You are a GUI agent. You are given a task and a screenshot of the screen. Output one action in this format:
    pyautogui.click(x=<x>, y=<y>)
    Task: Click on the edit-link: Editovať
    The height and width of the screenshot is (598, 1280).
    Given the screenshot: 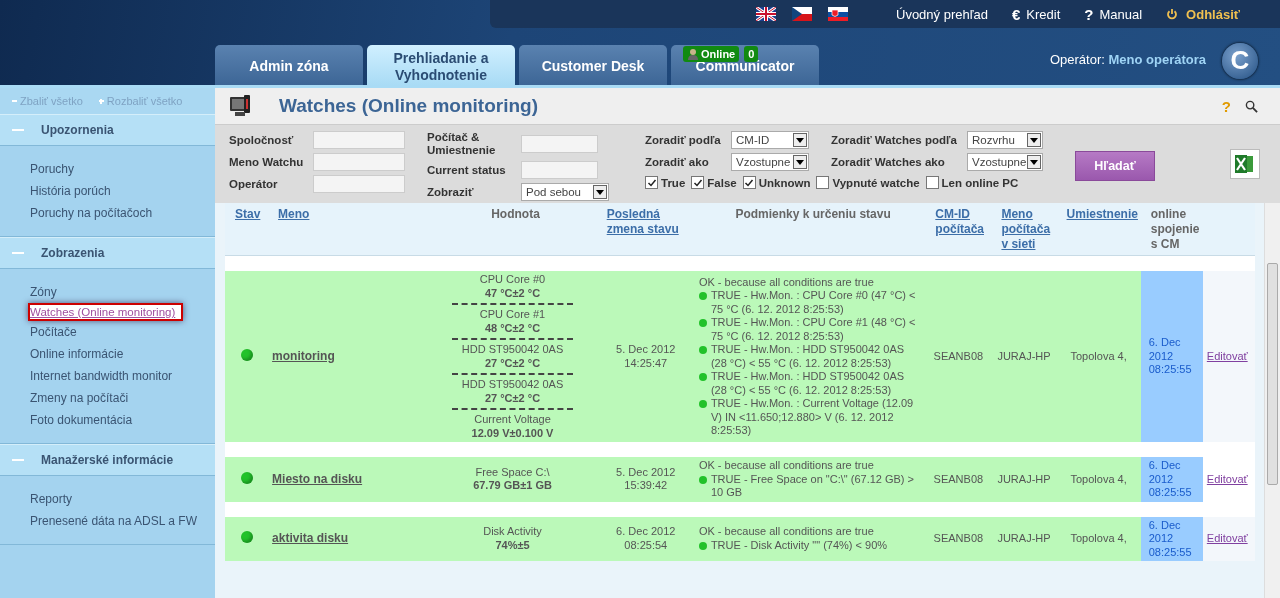 What is the action you would take?
    pyautogui.click(x=1227, y=355)
    